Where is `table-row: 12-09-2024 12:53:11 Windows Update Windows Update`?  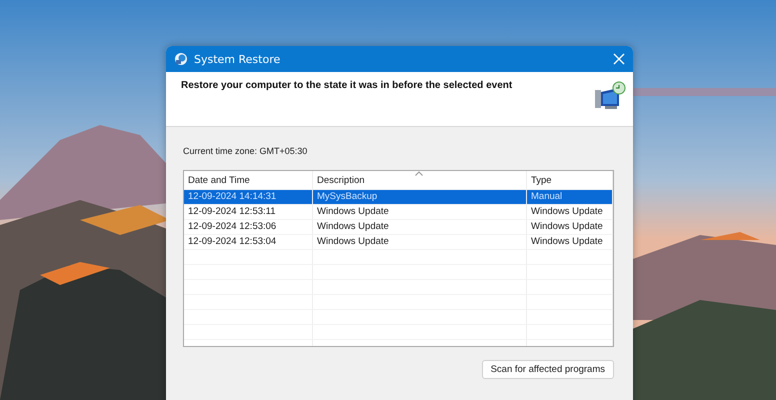 table-row: 12-09-2024 12:53:11 Windows Update Windows Update is located at coordinates (398, 212).